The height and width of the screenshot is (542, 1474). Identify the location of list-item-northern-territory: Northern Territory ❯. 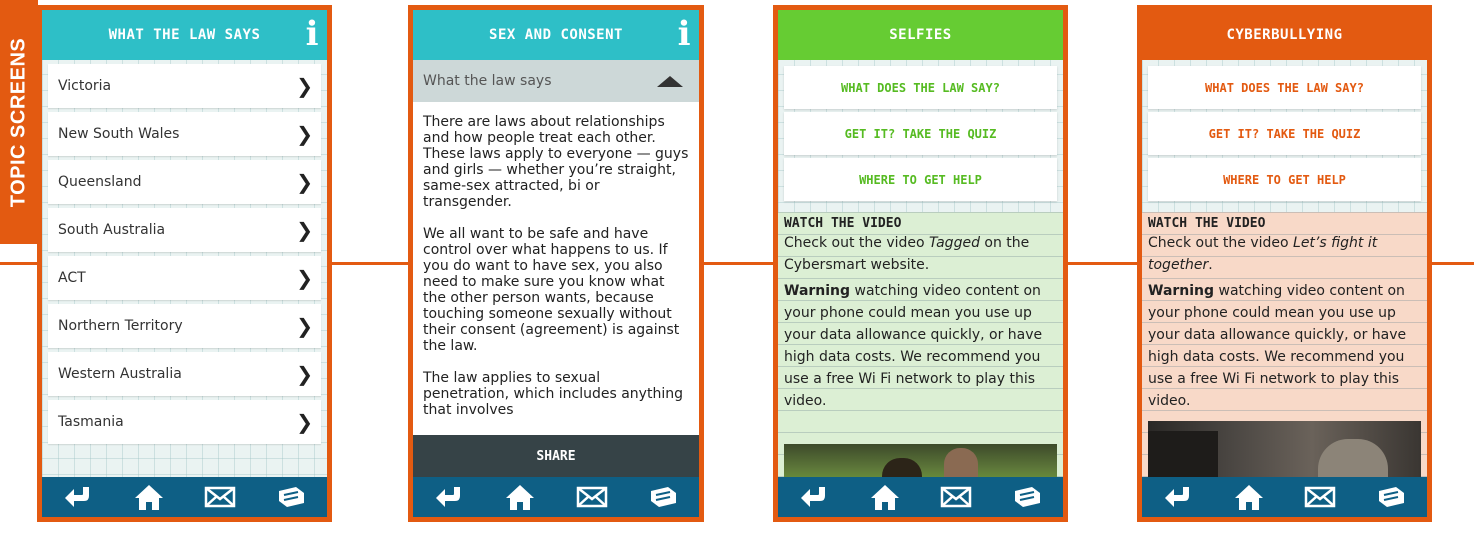
(184, 326).